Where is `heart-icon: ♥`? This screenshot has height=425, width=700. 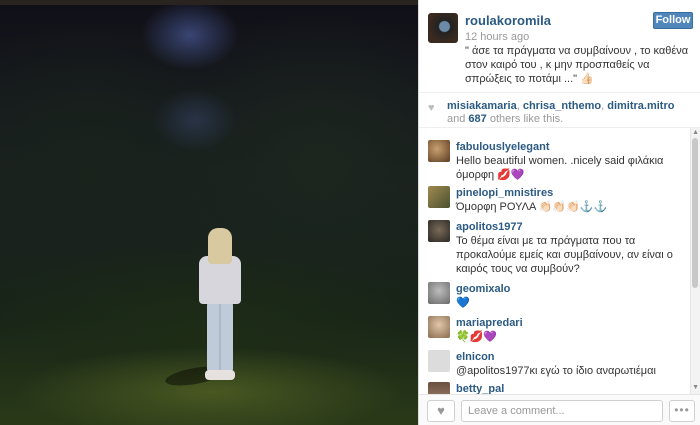 heart-icon: ♥ is located at coordinates (431, 108).